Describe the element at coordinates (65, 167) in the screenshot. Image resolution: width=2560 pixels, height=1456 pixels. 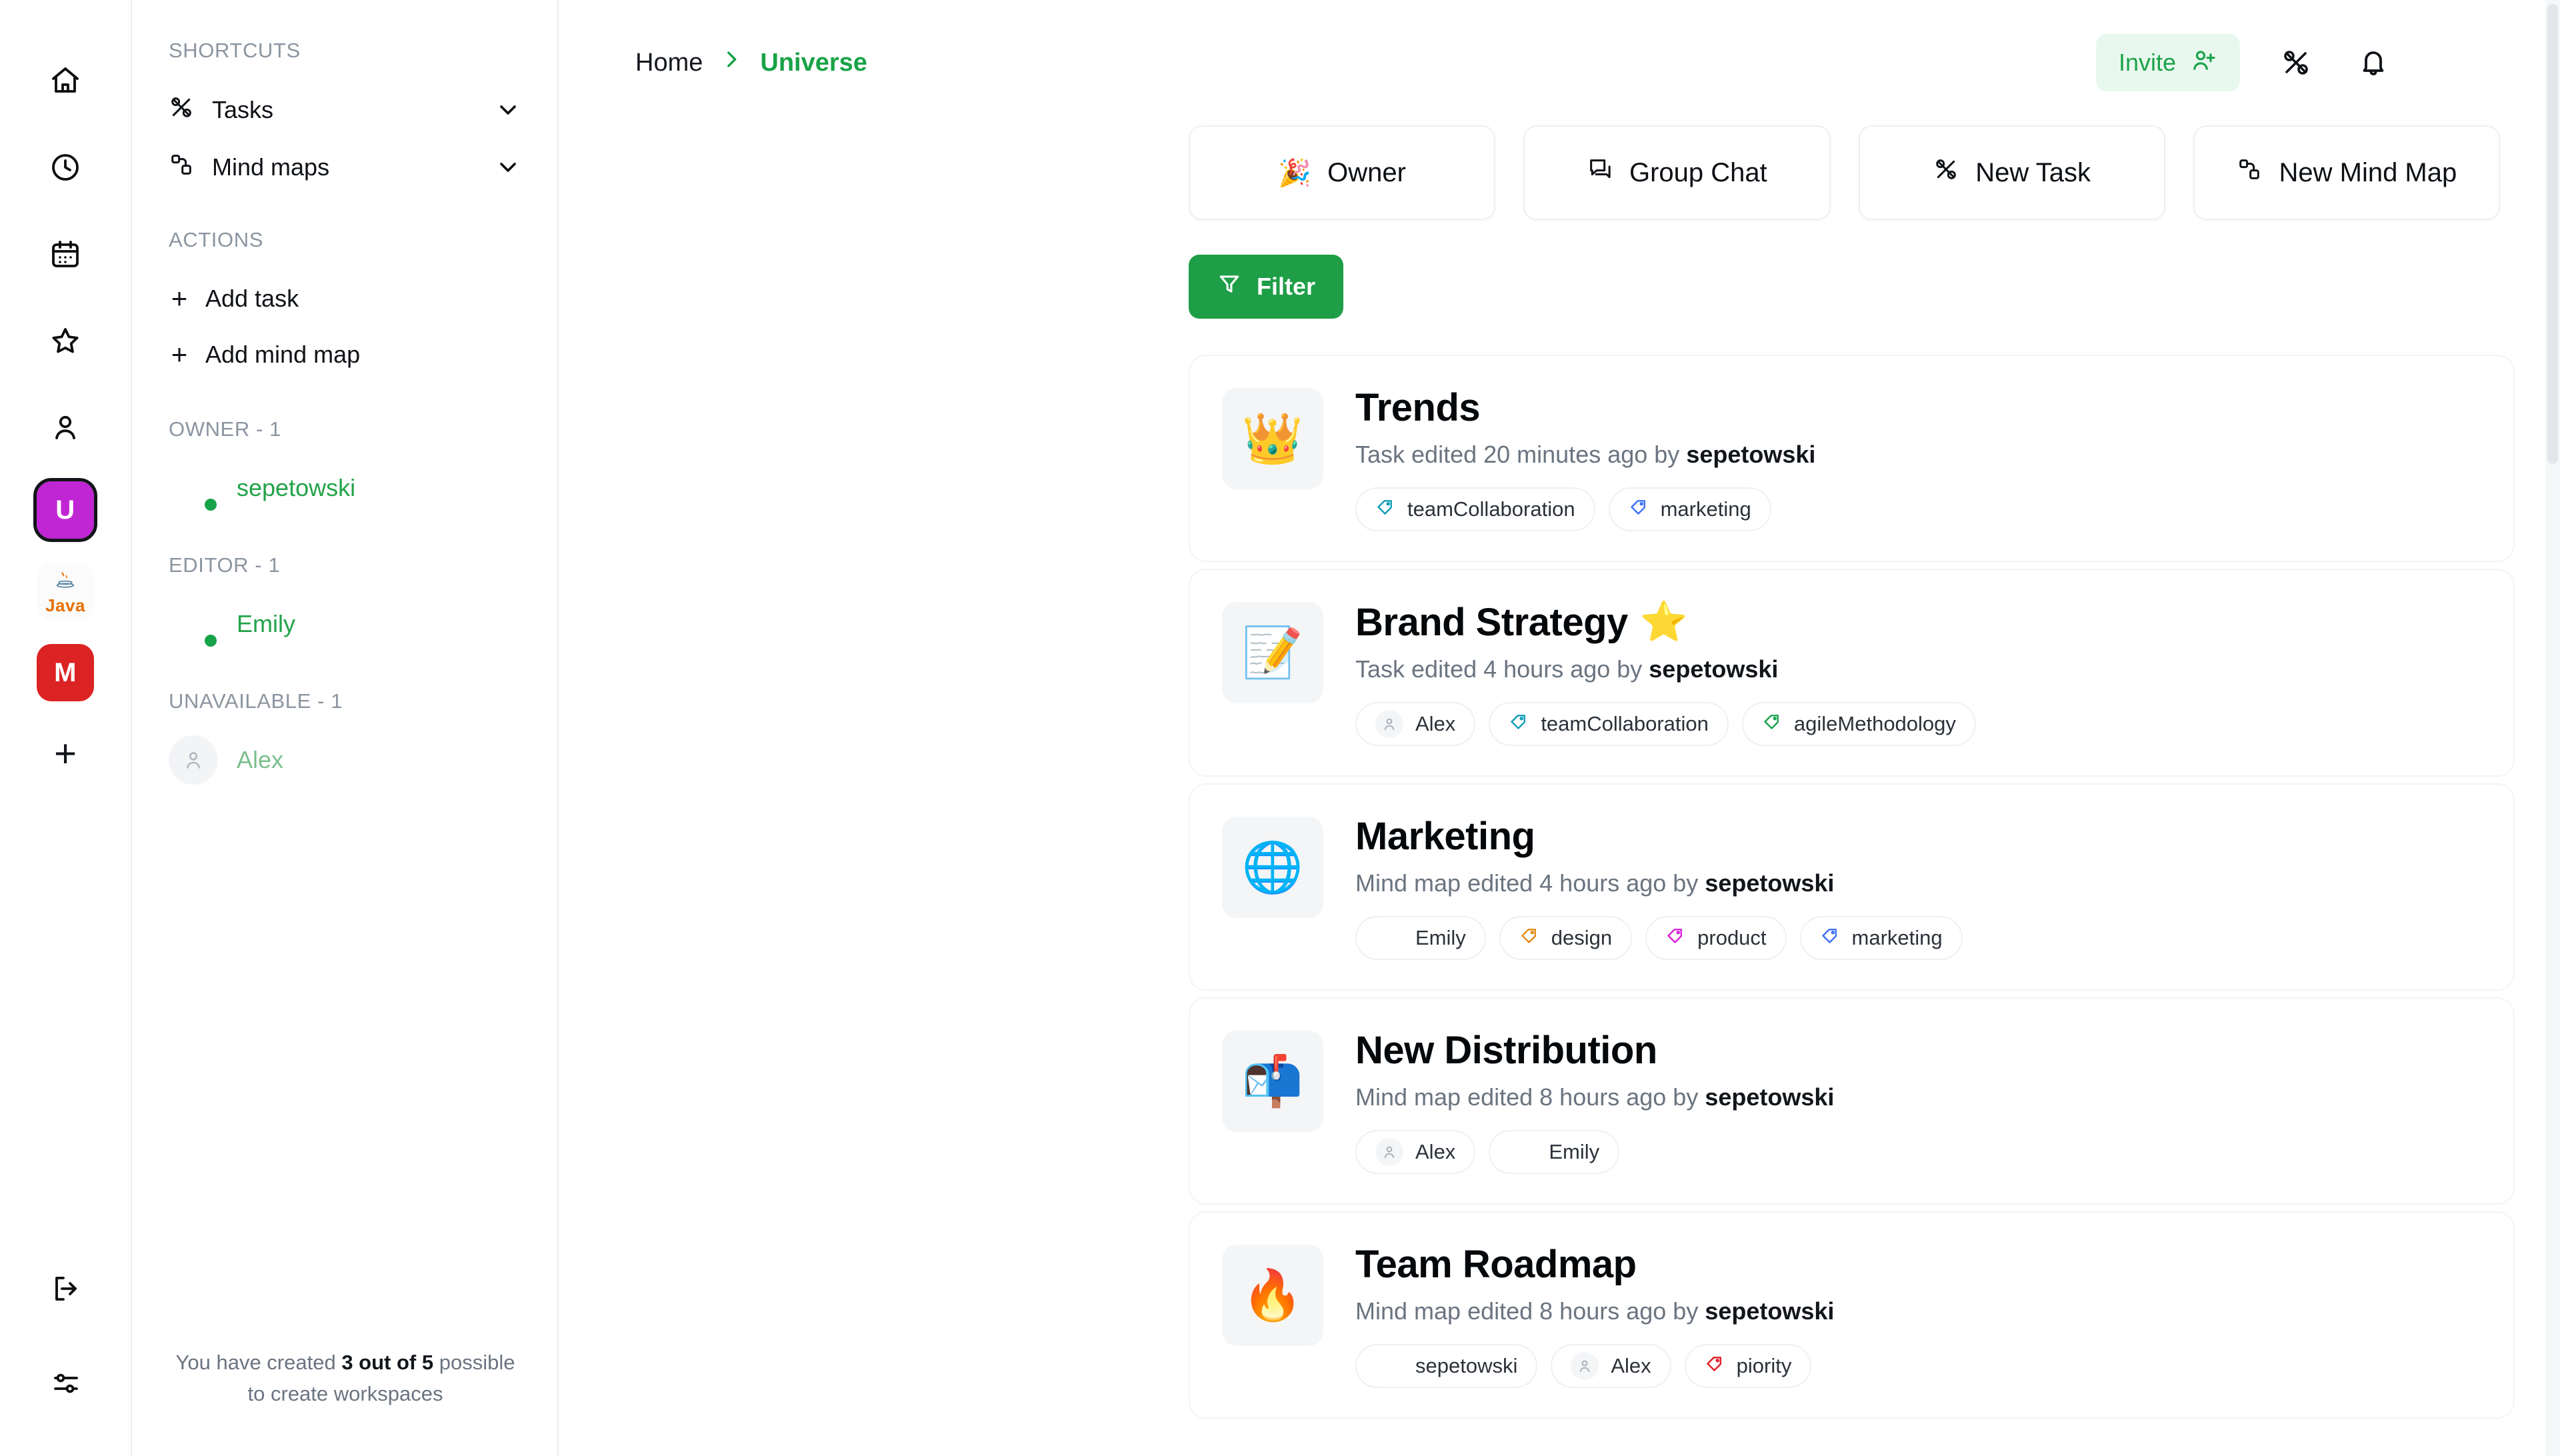
I see `history-clock-icon` at that location.